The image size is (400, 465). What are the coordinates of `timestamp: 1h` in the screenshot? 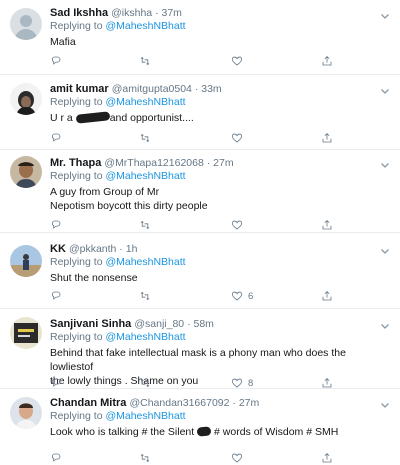 It's located at (132, 249).